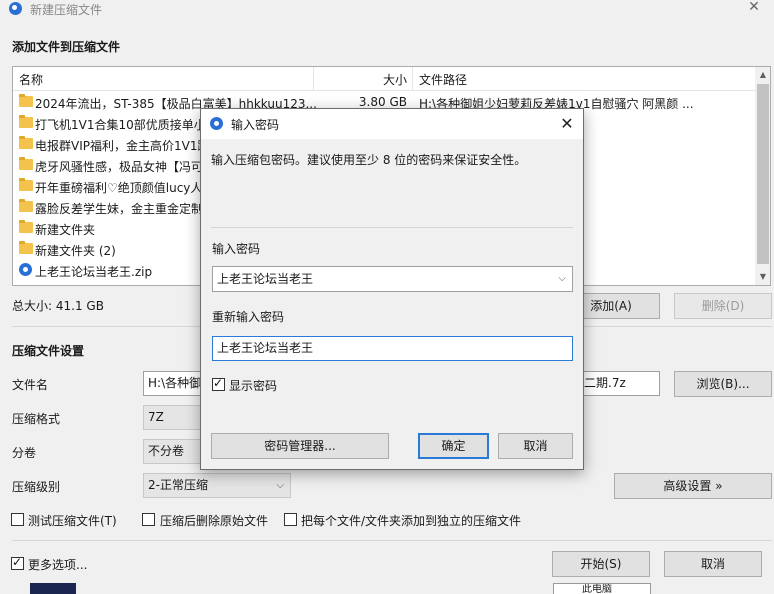  What do you see at coordinates (723, 306) in the screenshot?
I see `remove-button: 删除(D)` at bounding box center [723, 306].